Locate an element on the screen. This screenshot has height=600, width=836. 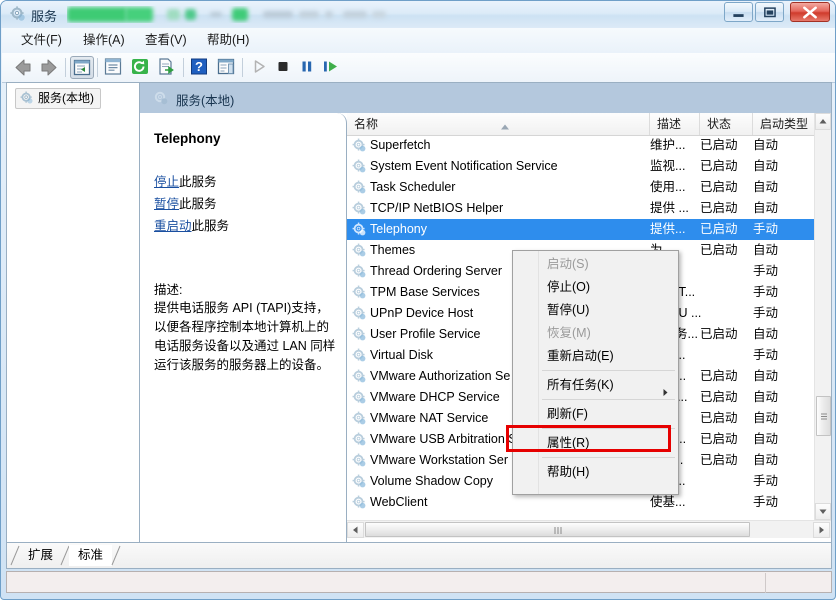
column-name: 名称 is located at coordinates (498, 124).